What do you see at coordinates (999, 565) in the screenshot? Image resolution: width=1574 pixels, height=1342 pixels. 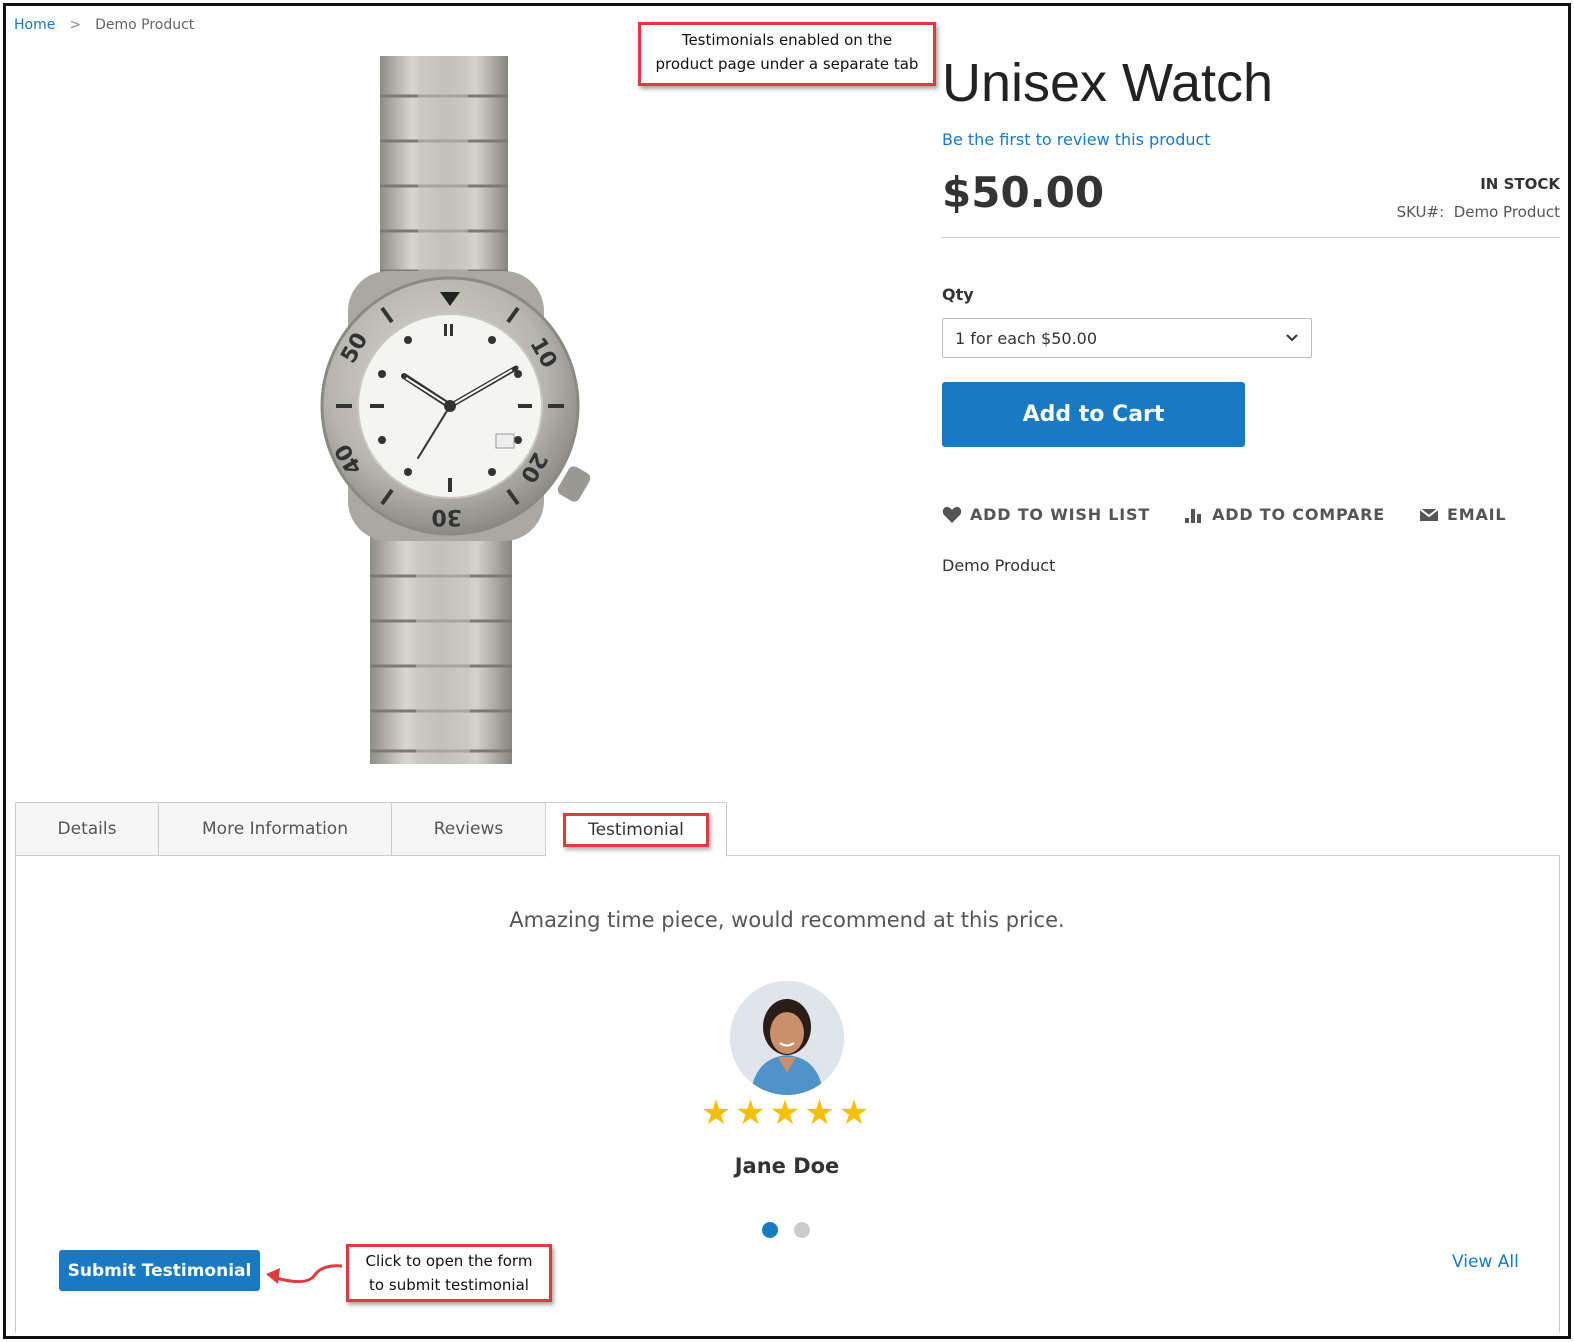 I see `short-description: Demo Product` at bounding box center [999, 565].